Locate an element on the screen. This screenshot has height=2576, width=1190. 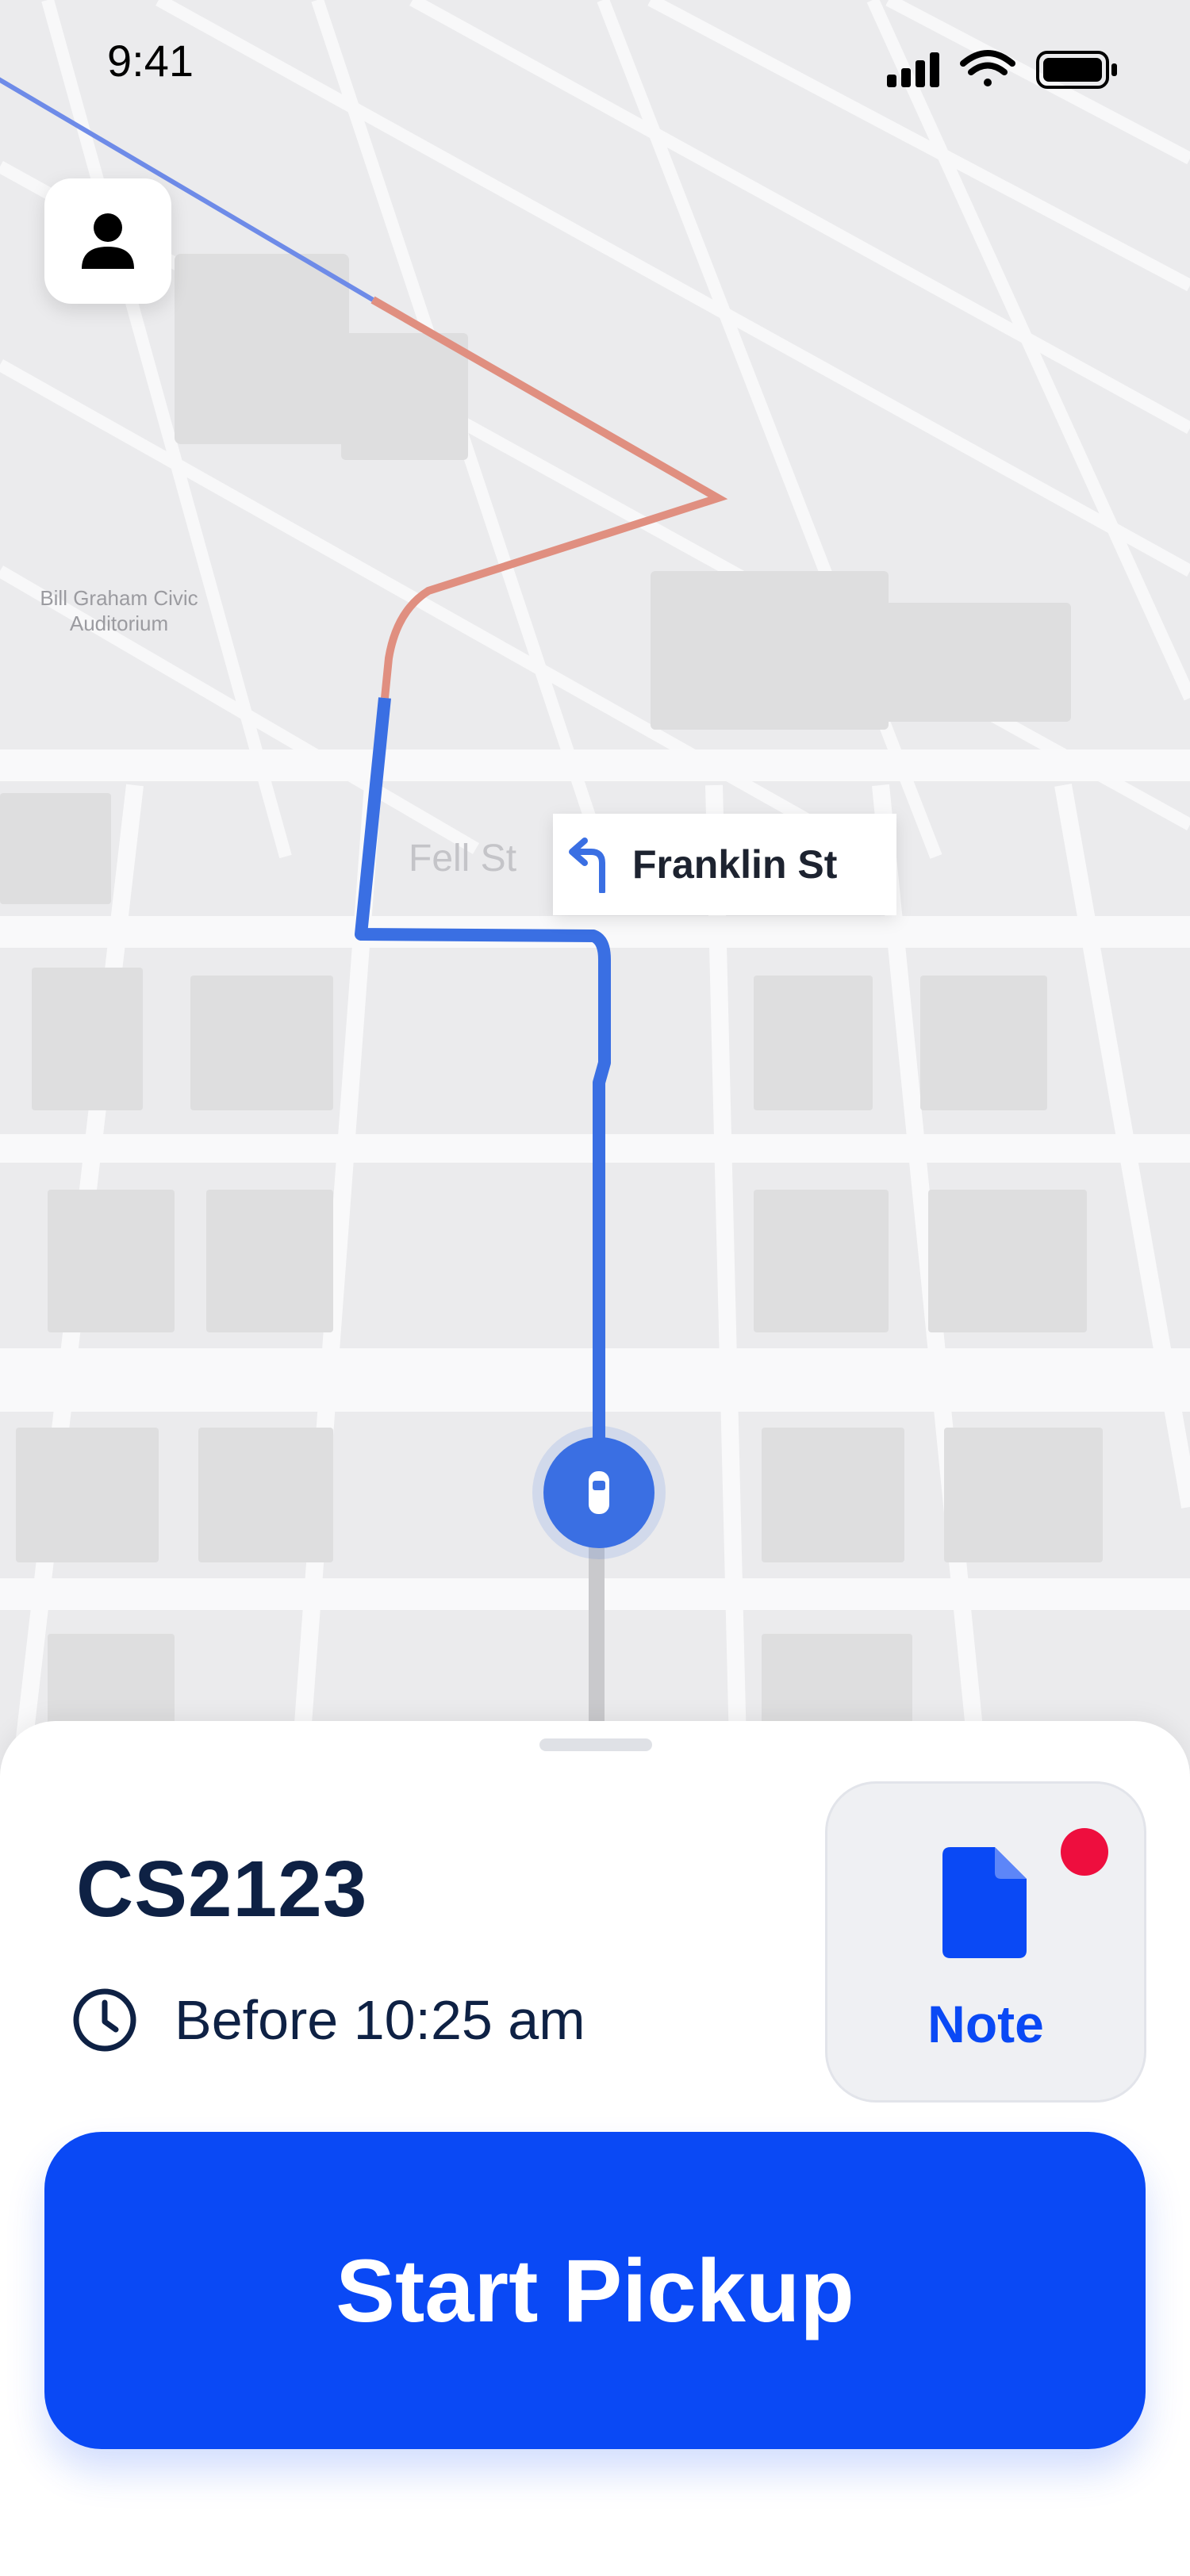
profile-button is located at coordinates (107, 241).